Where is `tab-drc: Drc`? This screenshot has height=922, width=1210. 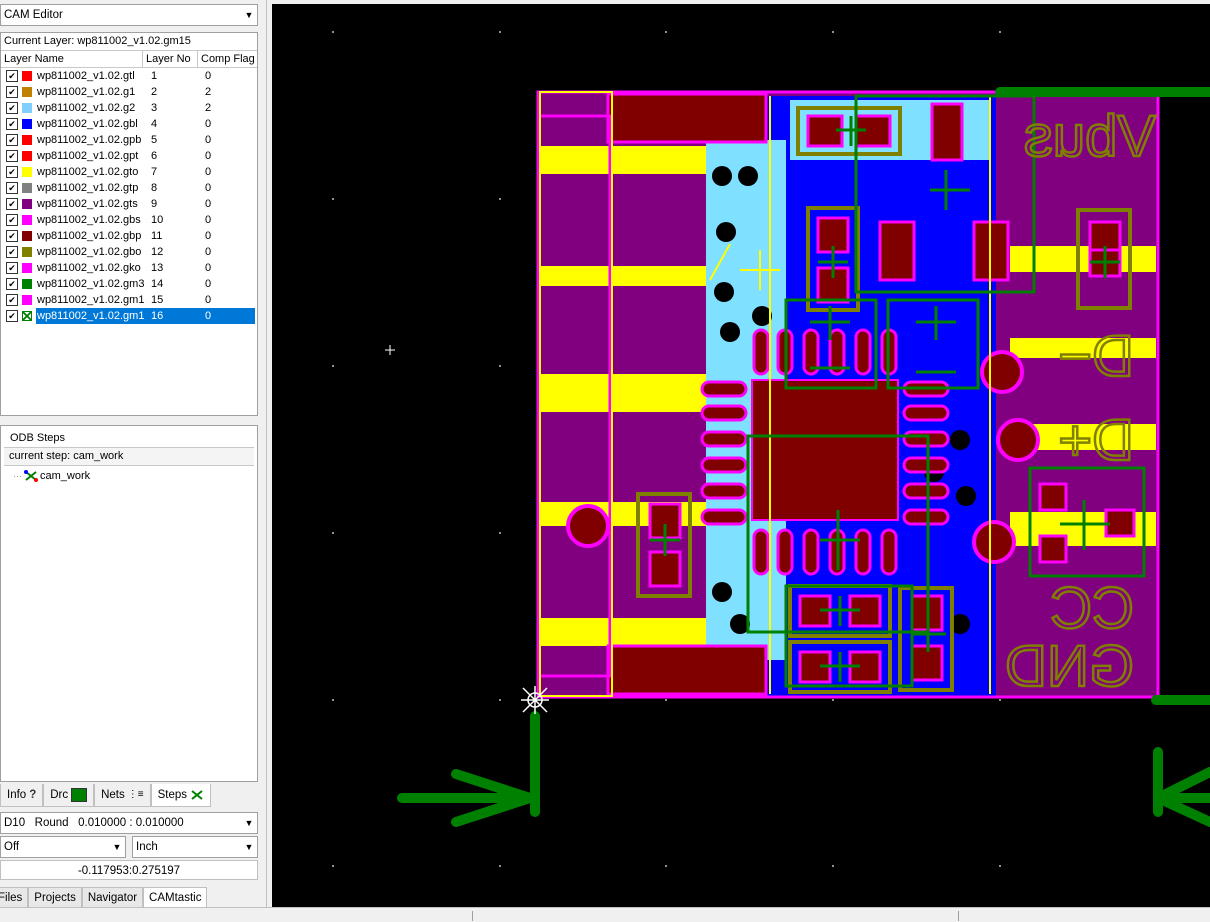
tab-drc: Drc is located at coordinates (69, 795).